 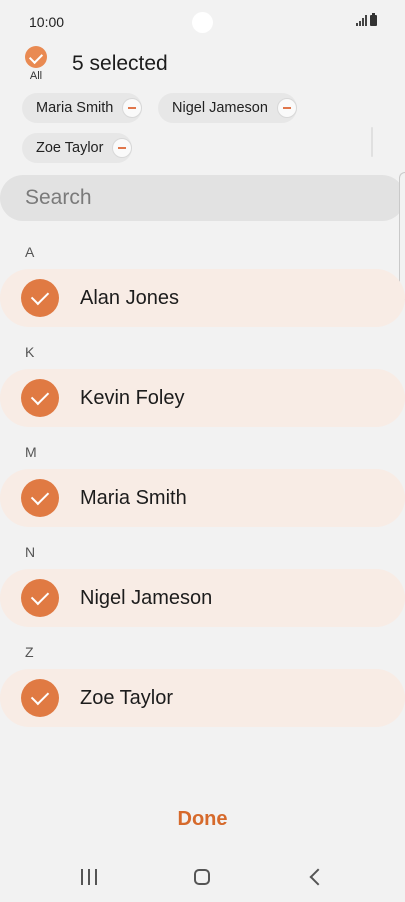 I want to click on section-header: N, so click(x=30, y=552).